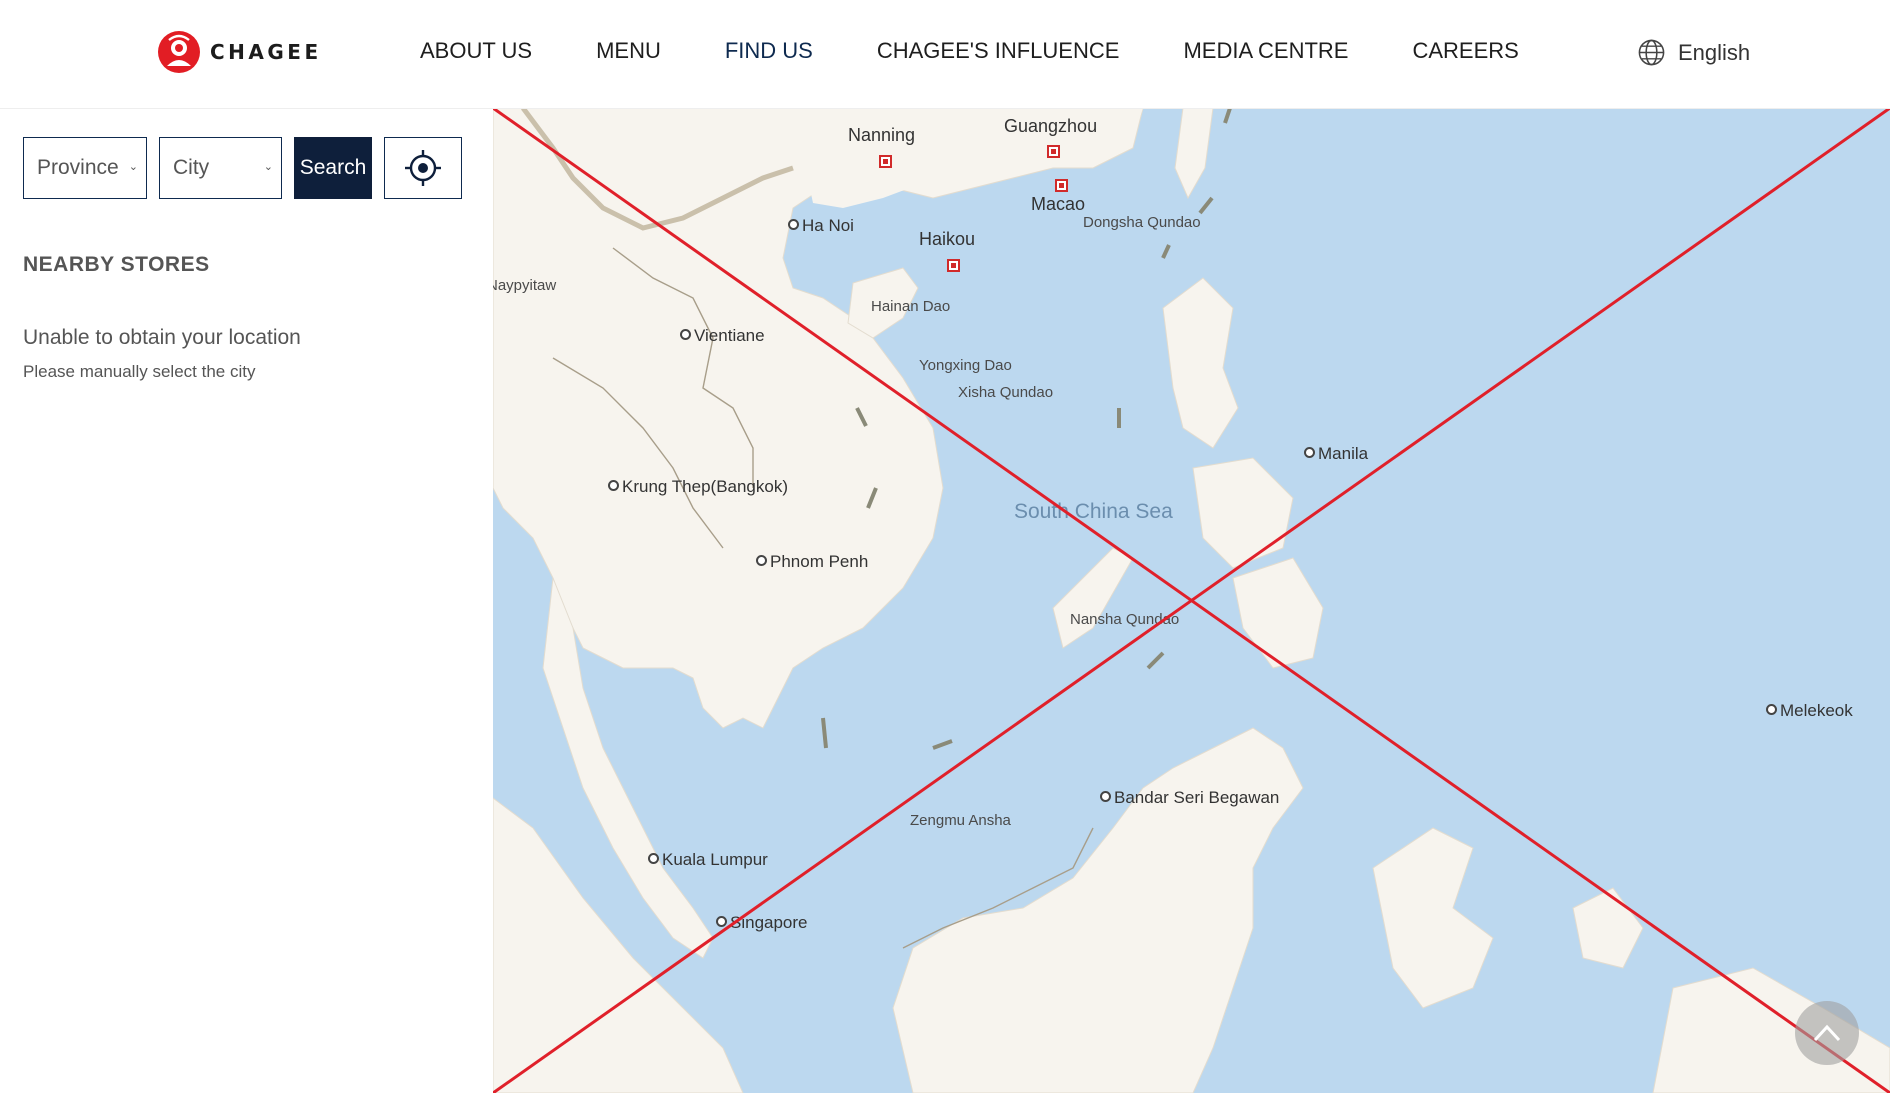 The width and height of the screenshot is (1890, 1093). I want to click on brand-name: CHAGEE, so click(266, 52).